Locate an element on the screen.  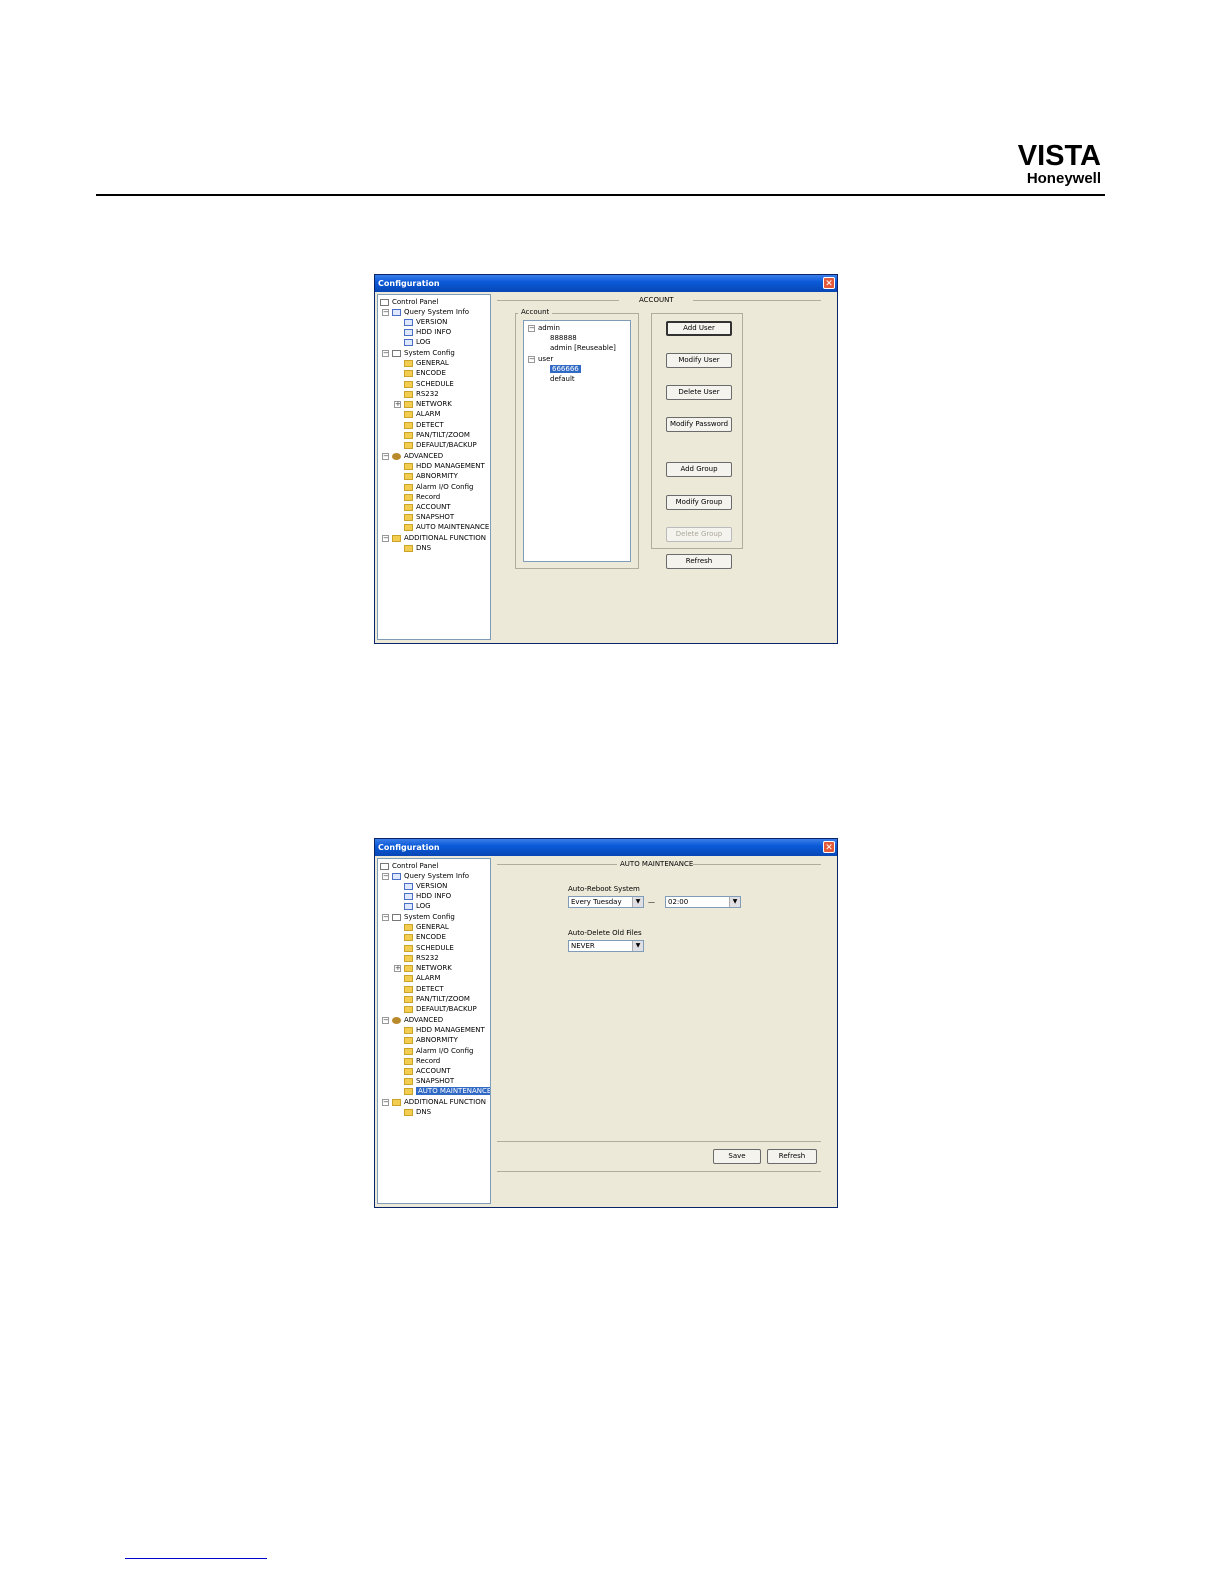
reboot-day-select: Every Tuesday ▼ is located at coordinates (606, 902).